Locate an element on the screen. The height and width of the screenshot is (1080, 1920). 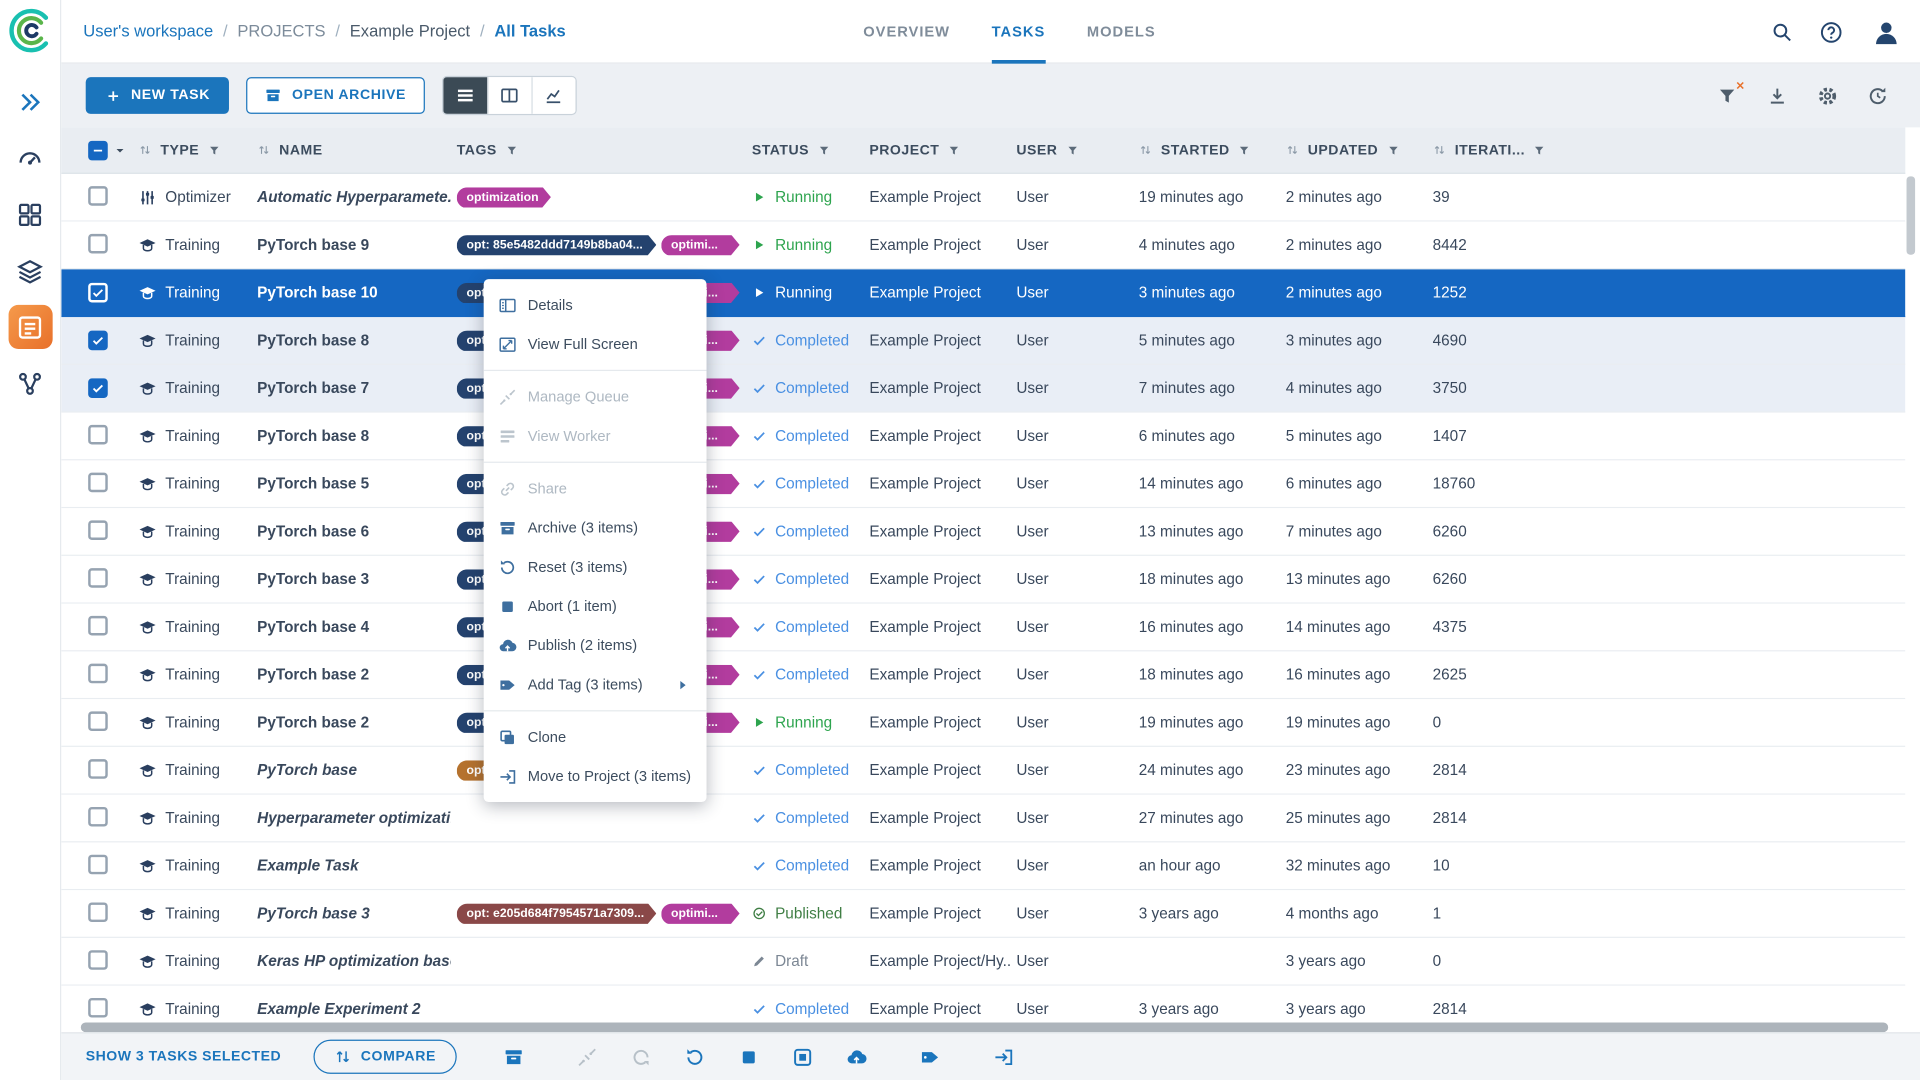
sidebar-item-pipelines is located at coordinates (30, 383).